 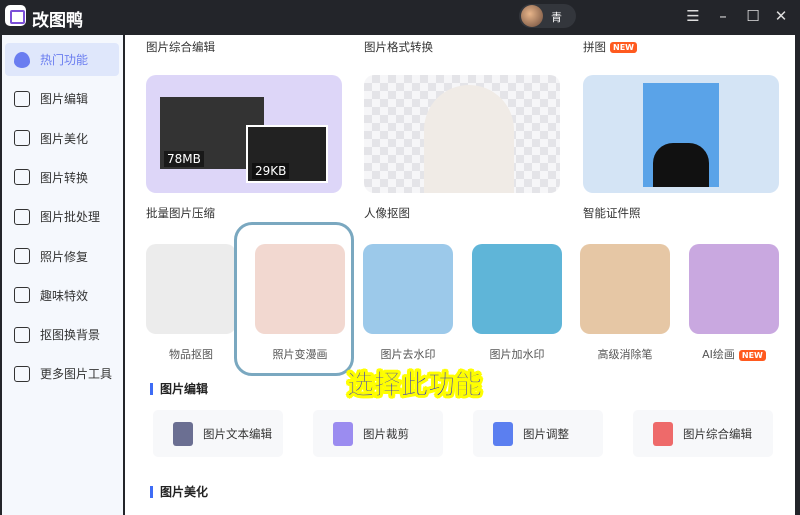 I want to click on size-after: 29KB, so click(x=271, y=171).